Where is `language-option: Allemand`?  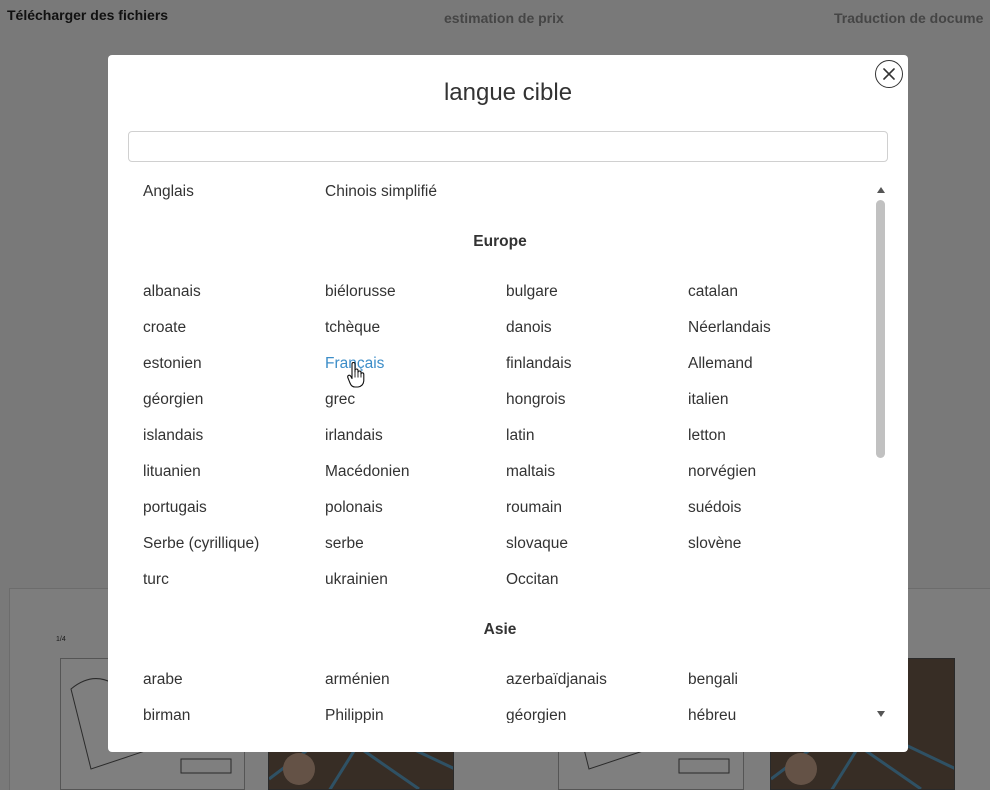
language-option: Allemand is located at coordinates (720, 364).